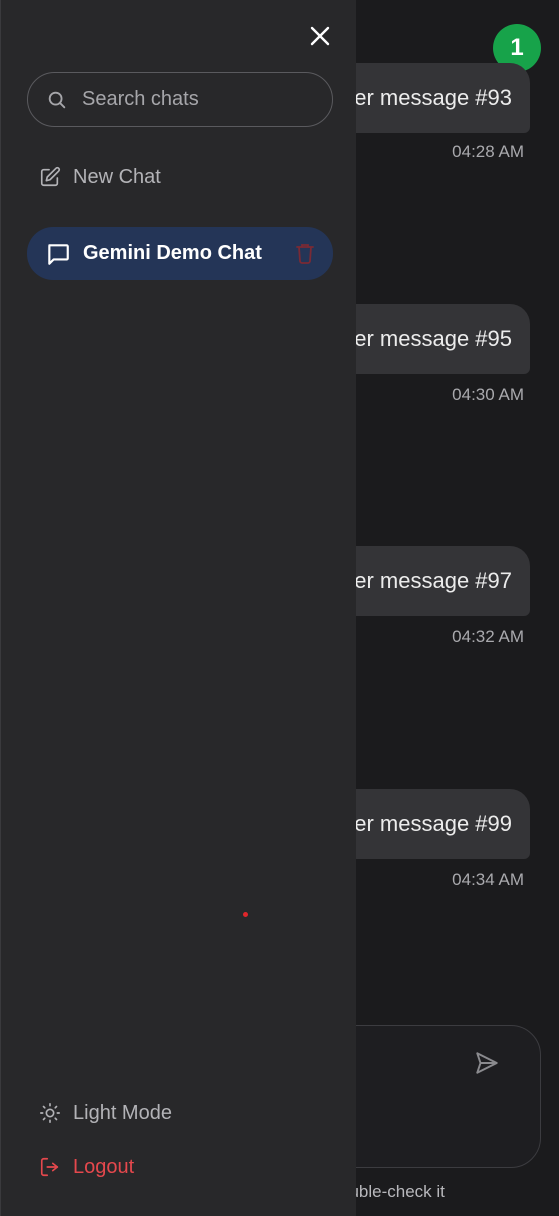 The height and width of the screenshot is (1216, 559). Describe the element at coordinates (117, 176) in the screenshot. I see `new-chat-label: New Chat` at that location.